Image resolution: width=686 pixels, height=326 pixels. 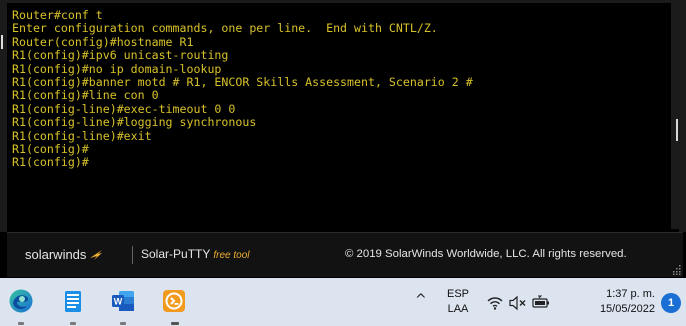 I want to click on language-code: ESP, so click(x=457, y=294).